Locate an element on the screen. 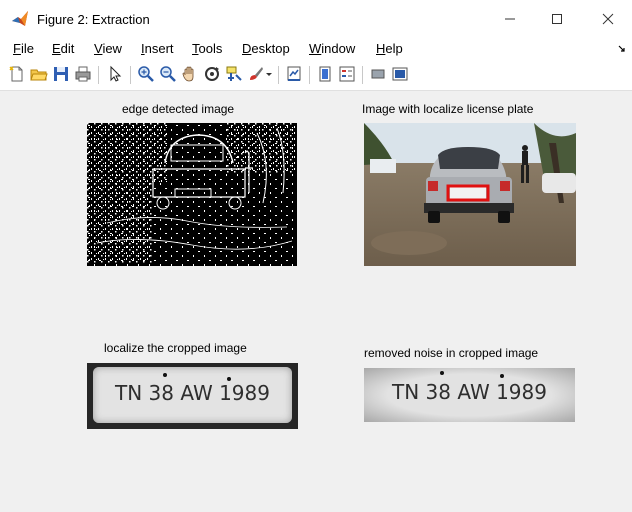 Image resolution: width=632 pixels, height=512 pixels. colorbar-icon is located at coordinates (325, 74).